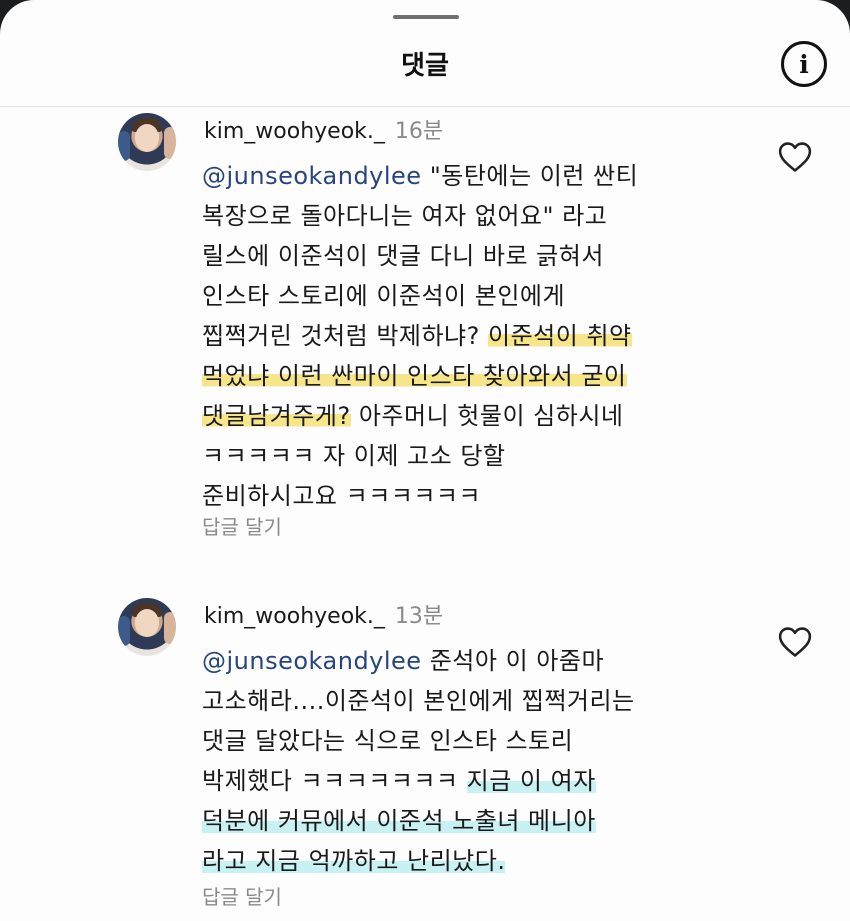 The image size is (850, 921). Describe the element at coordinates (426, 17) in the screenshot. I see `sheet-grabber` at that location.